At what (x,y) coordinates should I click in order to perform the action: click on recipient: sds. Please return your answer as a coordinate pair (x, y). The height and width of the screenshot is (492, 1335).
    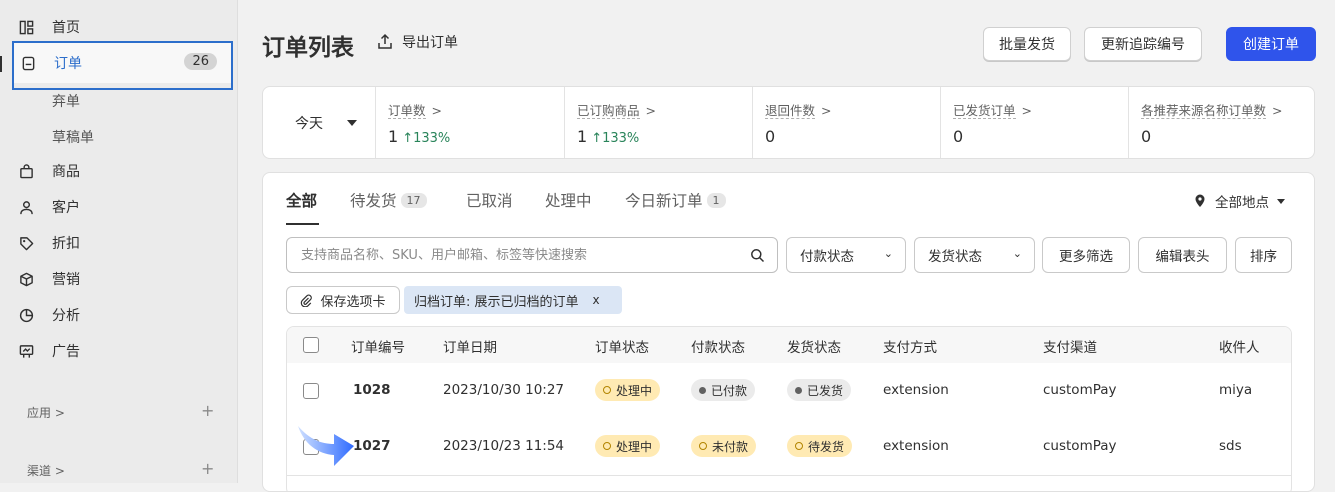
    Looking at the image, I should click on (1230, 446).